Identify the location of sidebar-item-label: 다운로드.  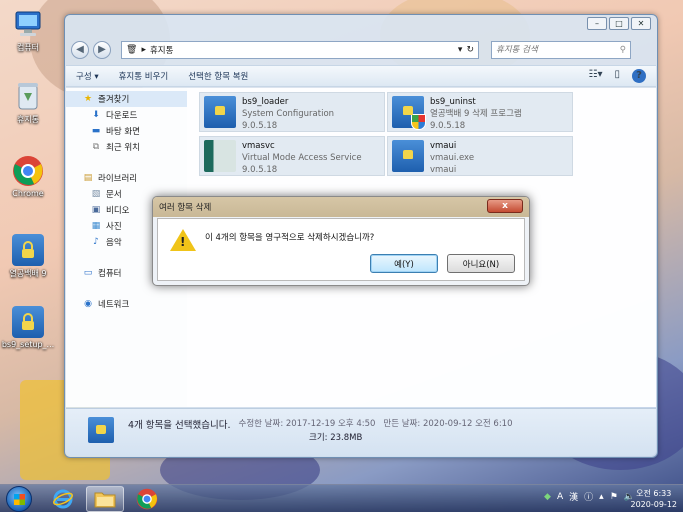
(122, 116).